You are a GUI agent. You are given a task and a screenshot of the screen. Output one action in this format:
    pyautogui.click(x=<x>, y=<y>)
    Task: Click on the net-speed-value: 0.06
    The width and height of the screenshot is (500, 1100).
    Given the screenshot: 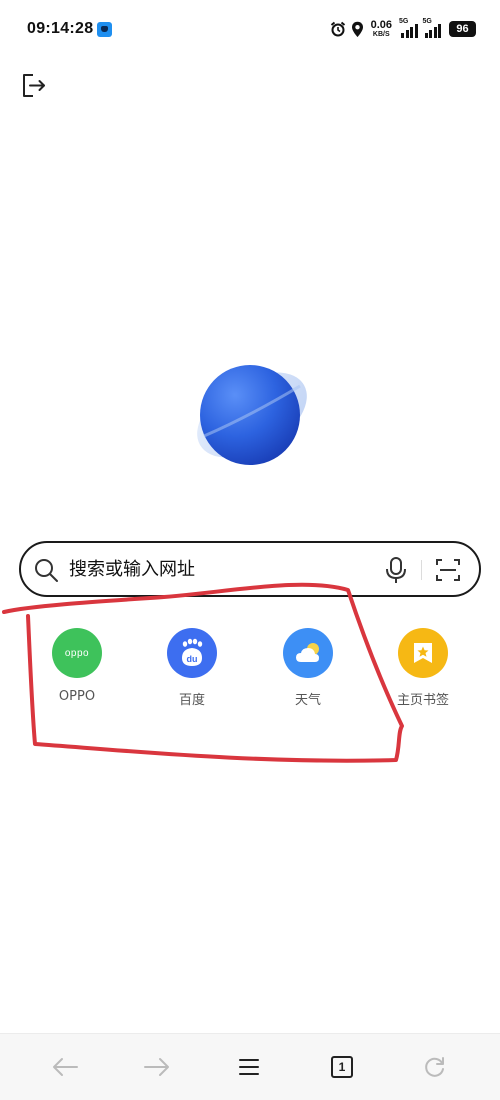 What is the action you would take?
    pyautogui.click(x=381, y=25)
    